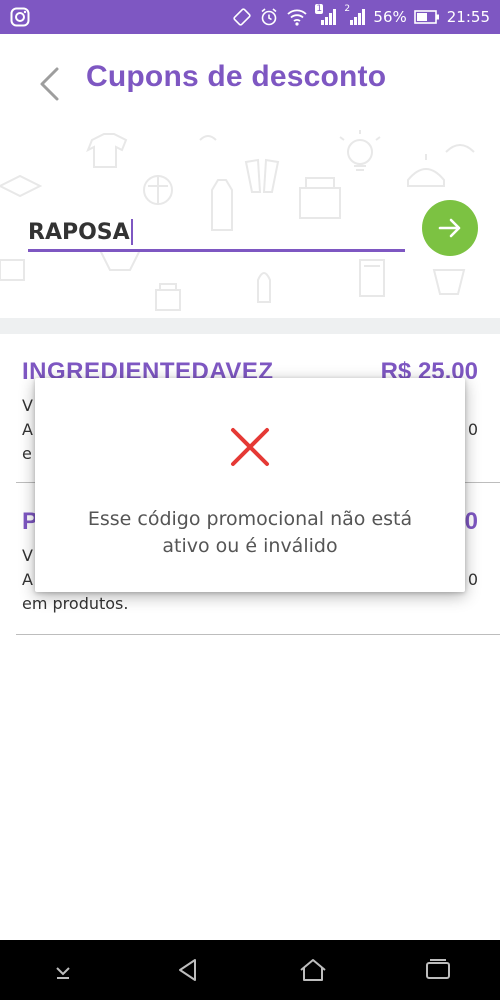 The image size is (500, 1000). I want to click on sim2-label: 2, so click(347, 9).